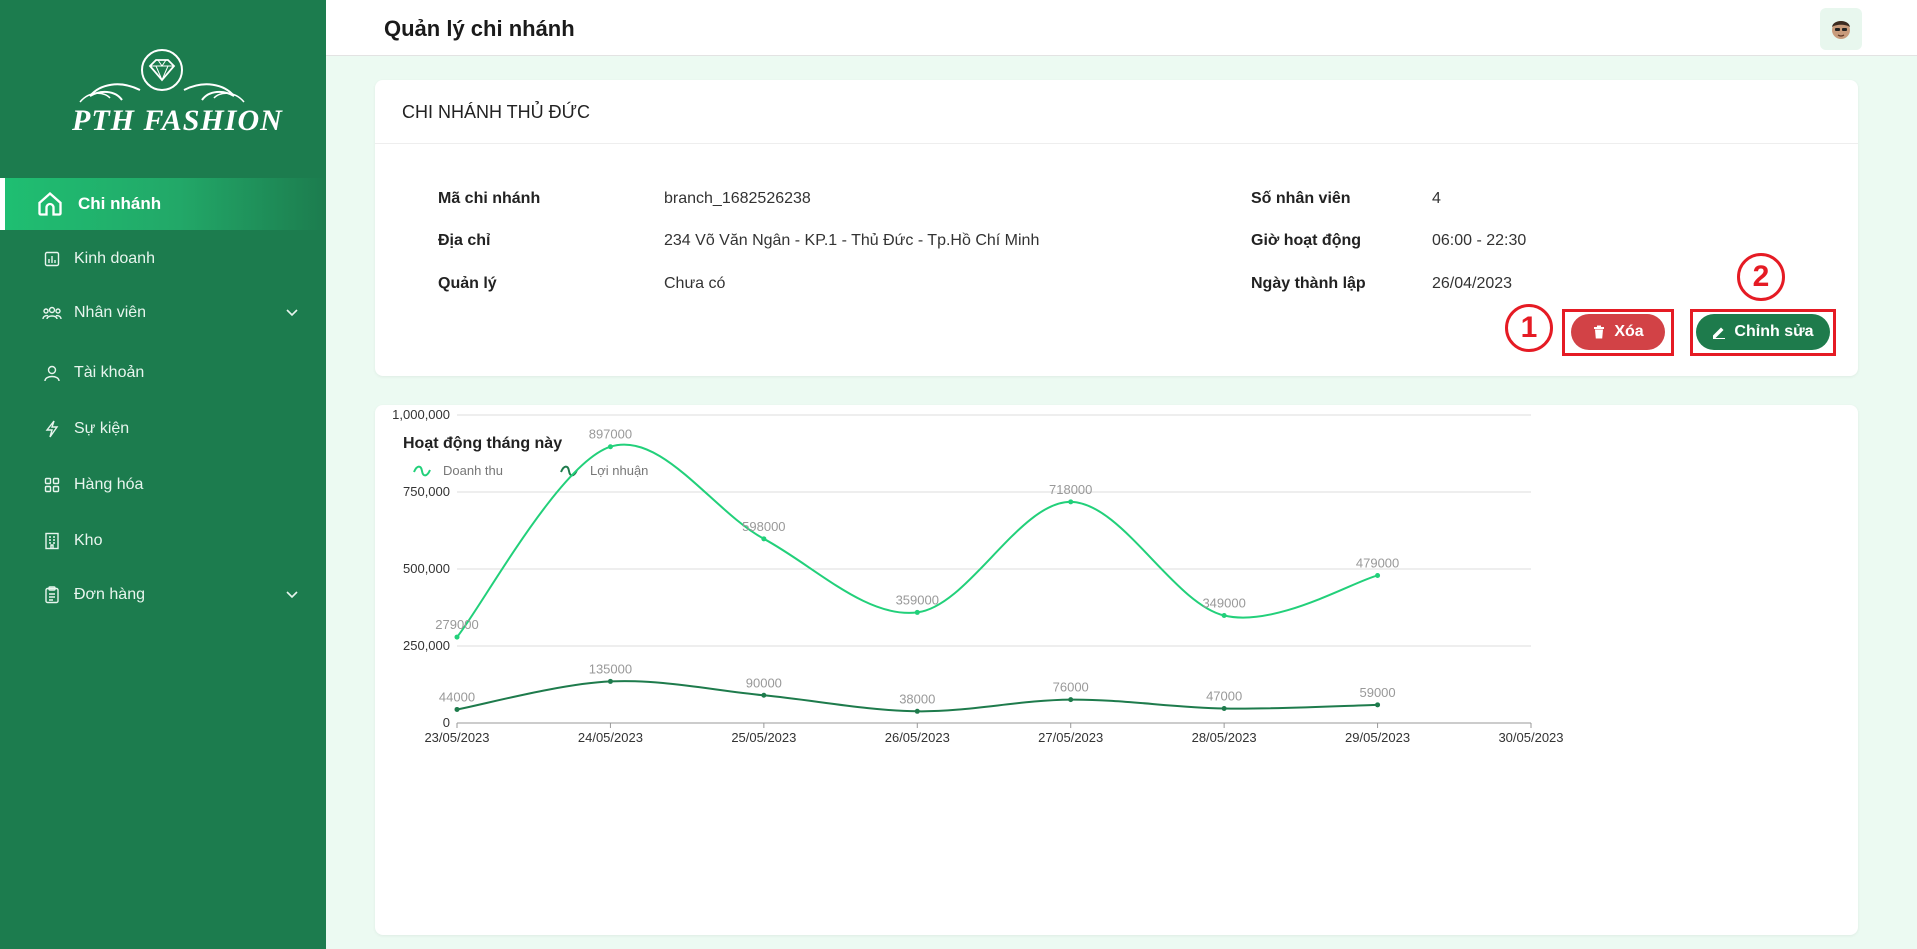  I want to click on trash-icon, so click(1599, 332).